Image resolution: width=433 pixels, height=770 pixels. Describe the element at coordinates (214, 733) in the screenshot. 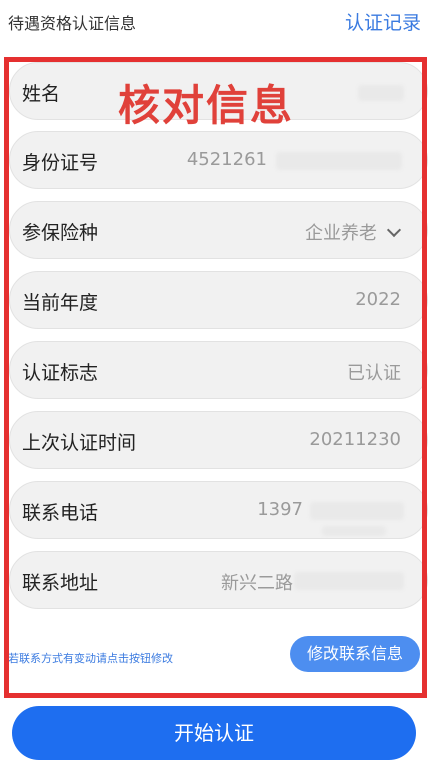

I see `start-certification-button: 开始认证` at that location.